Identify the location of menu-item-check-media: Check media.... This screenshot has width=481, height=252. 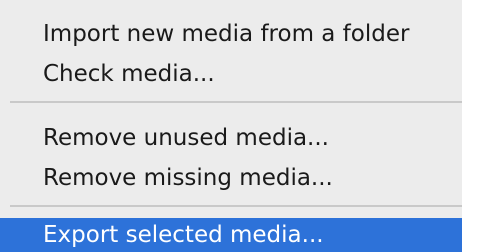
(231, 74).